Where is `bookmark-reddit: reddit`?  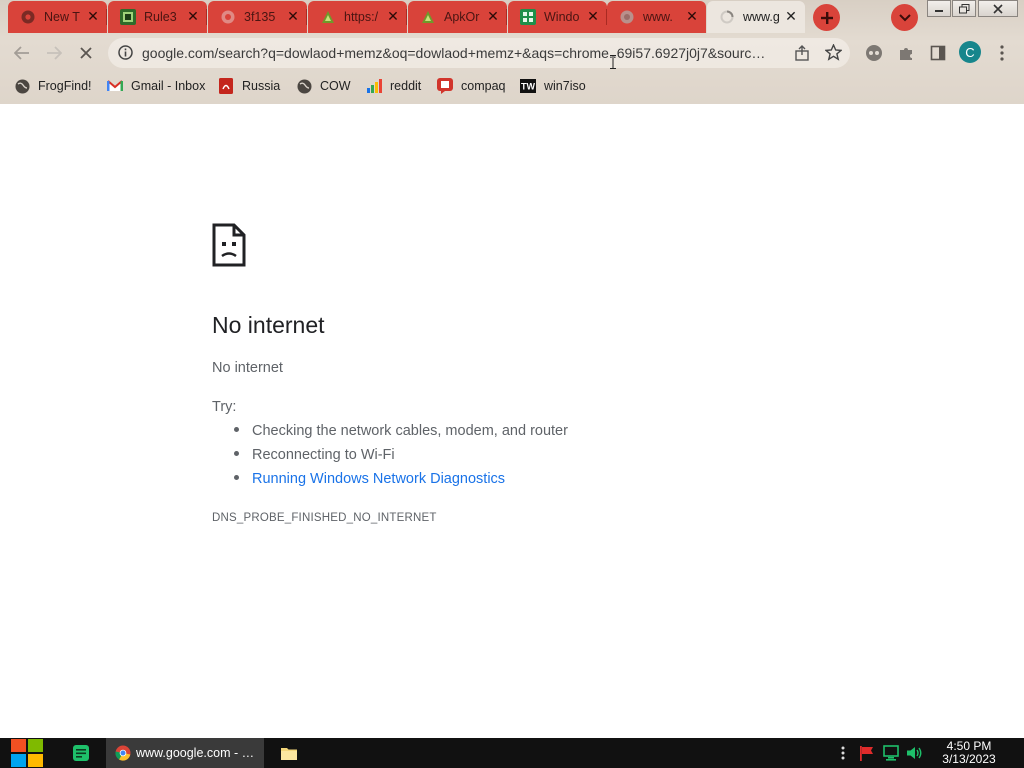 bookmark-reddit: reddit is located at coordinates (393, 86).